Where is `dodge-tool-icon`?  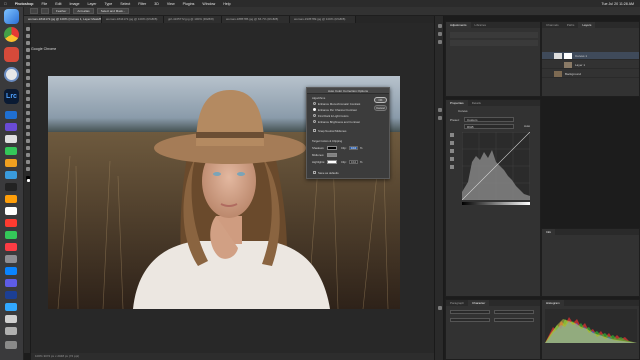 dodge-tool-icon is located at coordinates (27, 127).